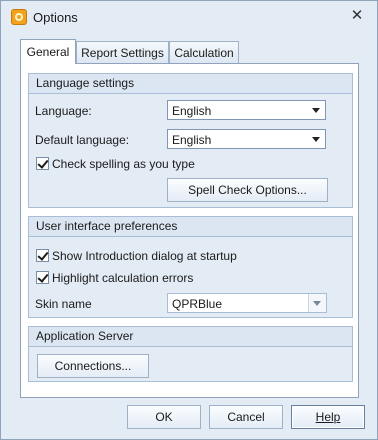  What do you see at coordinates (123, 278) in the screenshot?
I see `highlight-errors-label: Highlight calculation errors` at bounding box center [123, 278].